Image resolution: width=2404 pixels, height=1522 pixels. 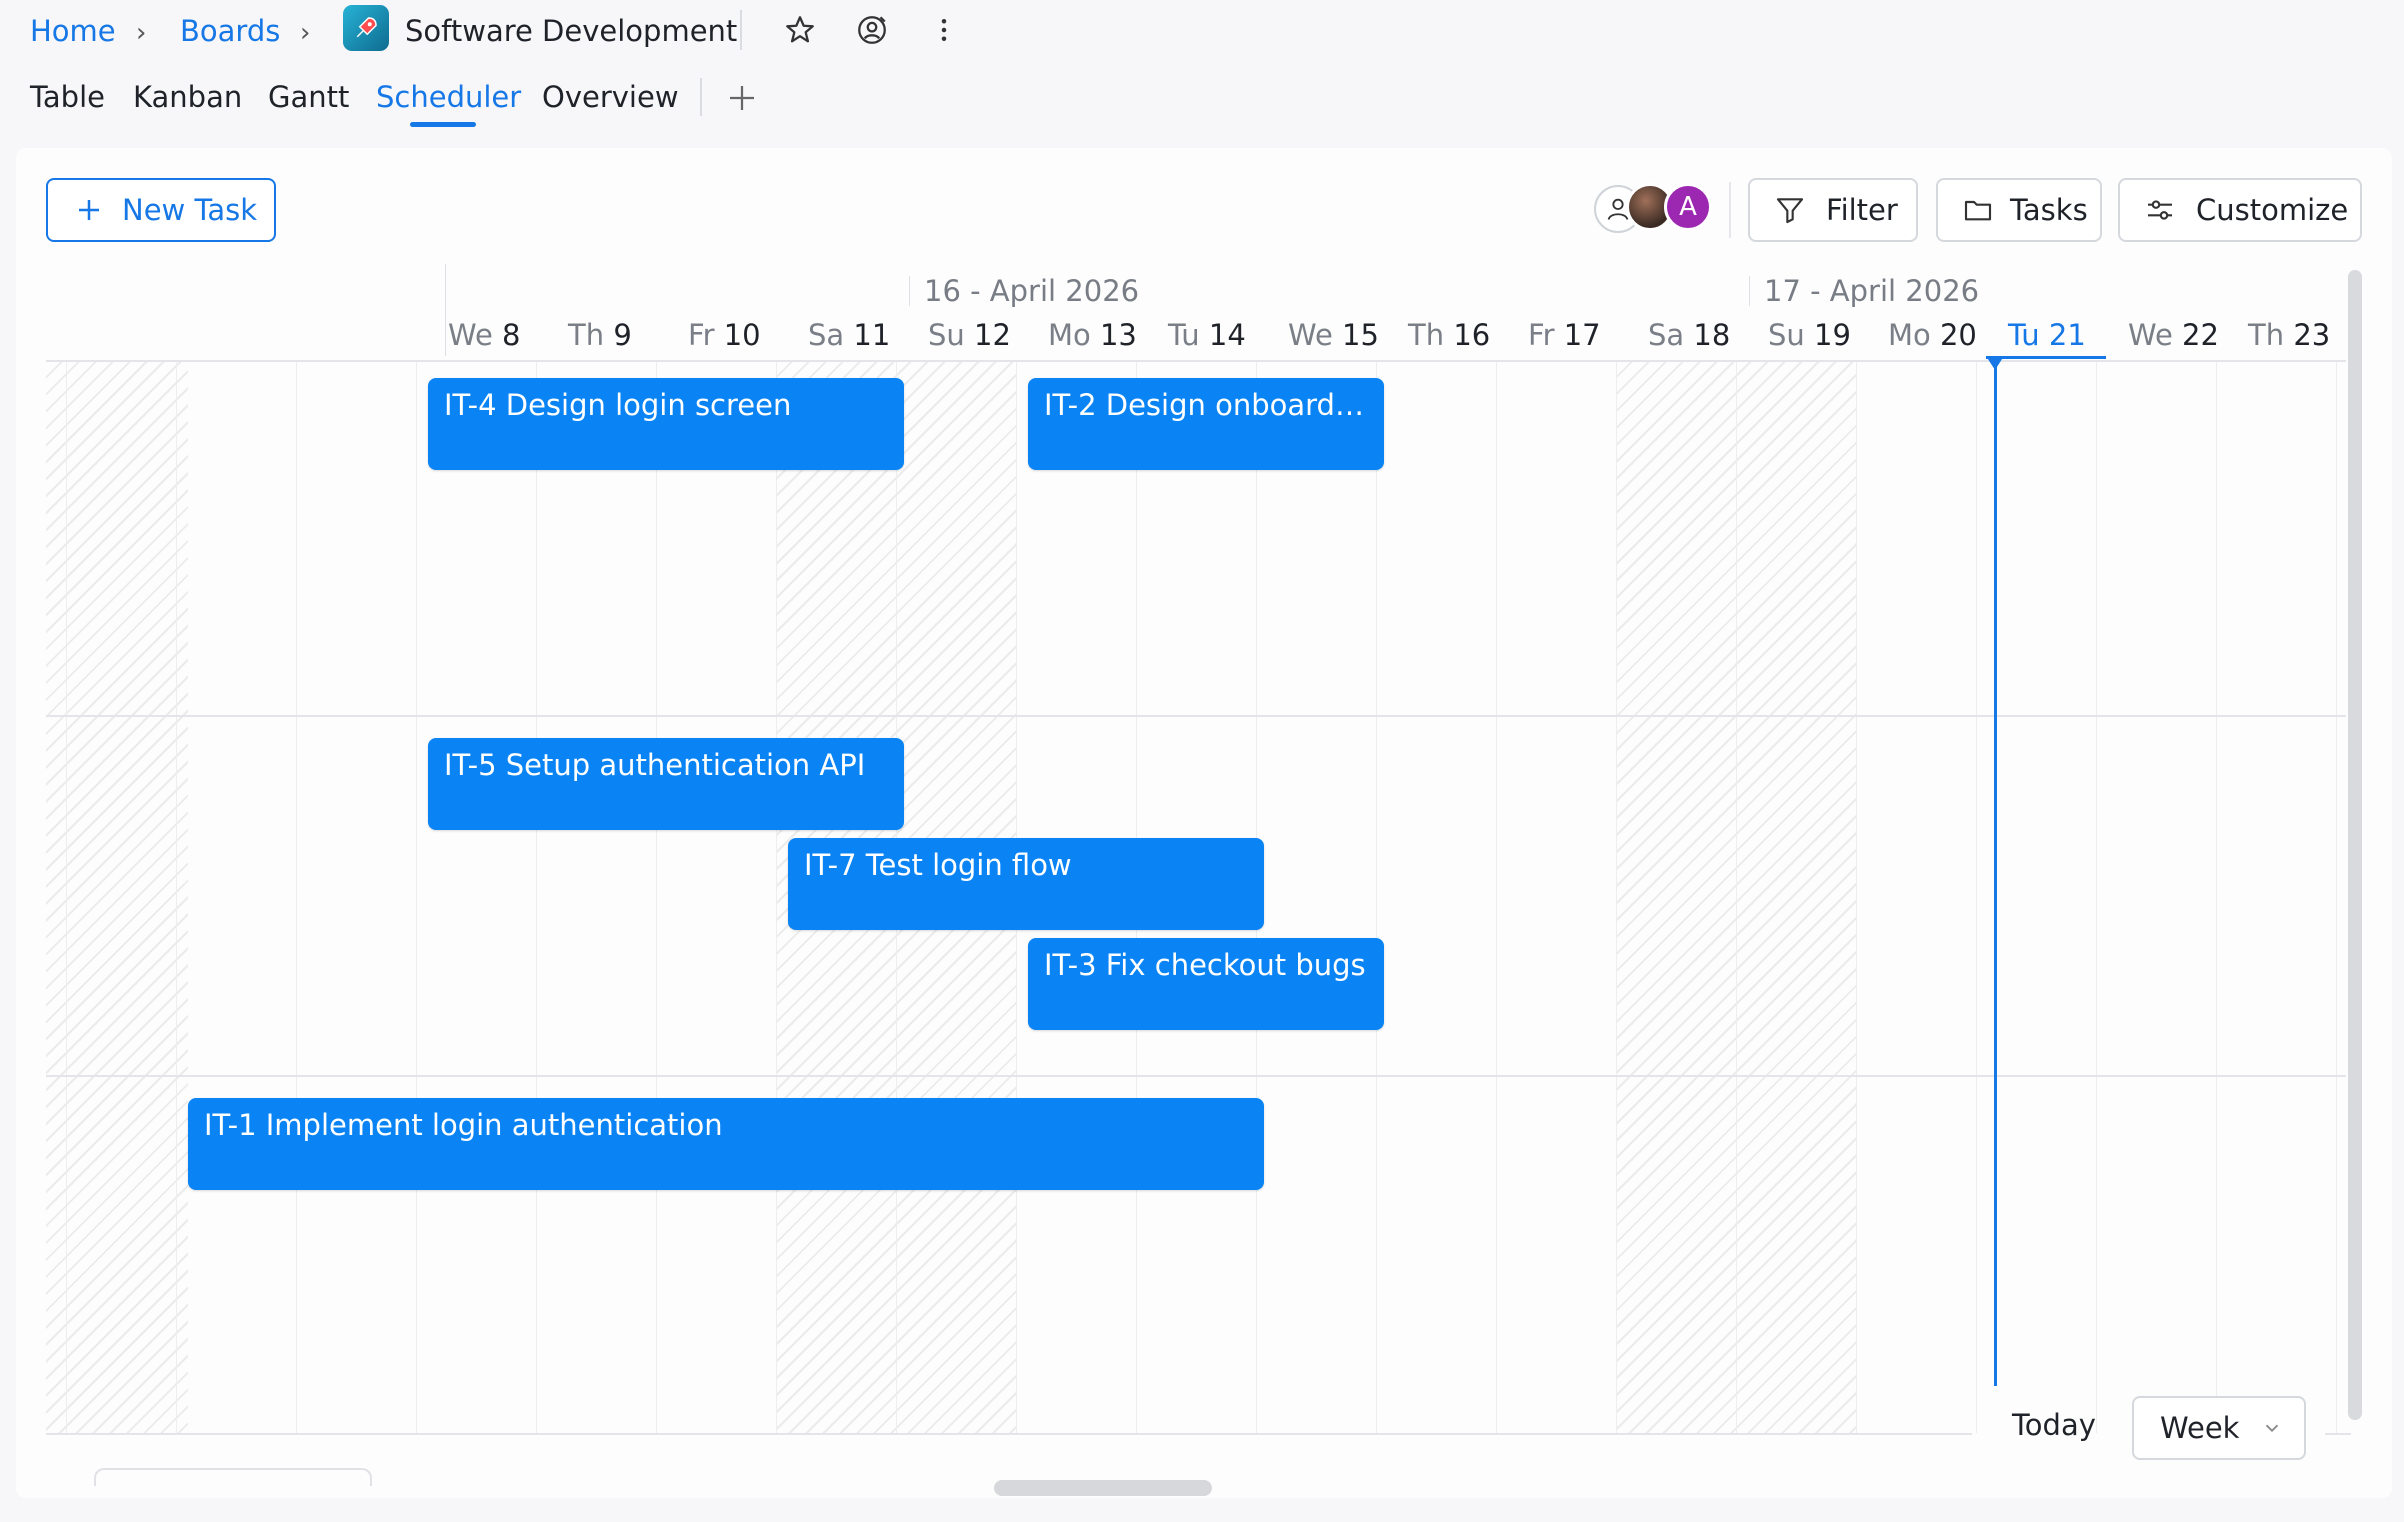 What do you see at coordinates (1582, 335) in the screenshot?
I see `day-number: 17` at bounding box center [1582, 335].